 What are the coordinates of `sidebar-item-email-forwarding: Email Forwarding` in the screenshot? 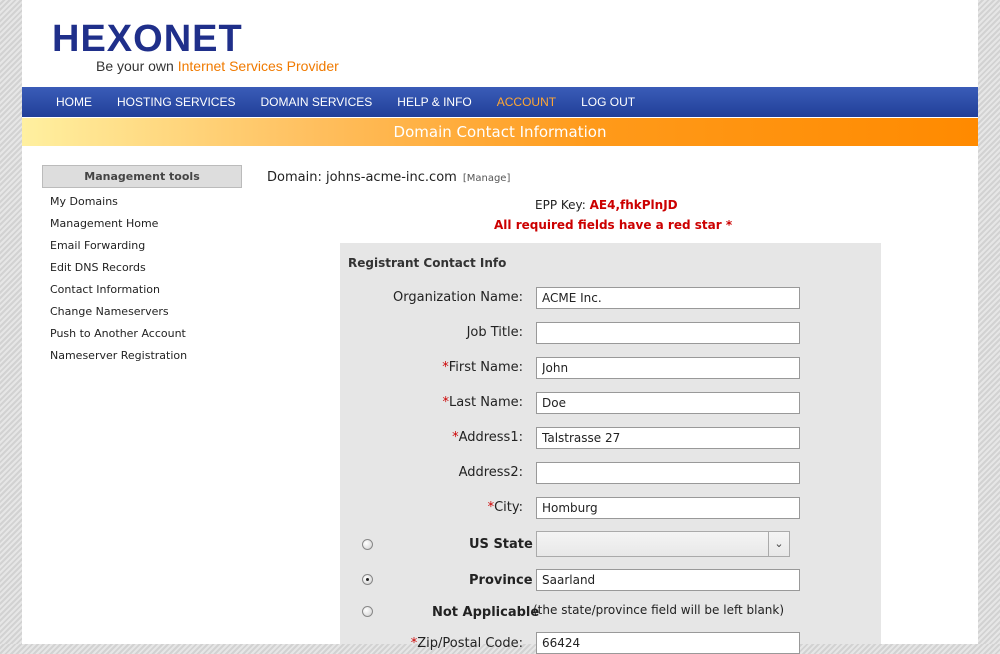 It's located at (142, 246).